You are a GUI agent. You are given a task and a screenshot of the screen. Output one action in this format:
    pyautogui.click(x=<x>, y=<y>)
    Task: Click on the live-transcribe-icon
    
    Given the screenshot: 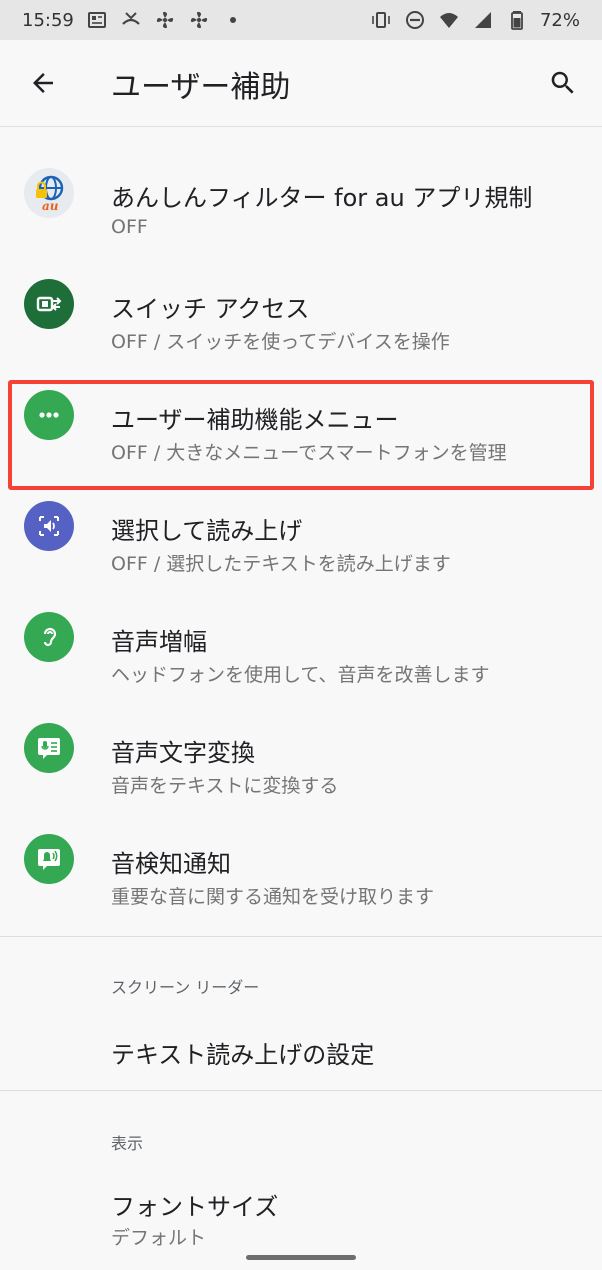 What is the action you would take?
    pyautogui.click(x=49, y=748)
    